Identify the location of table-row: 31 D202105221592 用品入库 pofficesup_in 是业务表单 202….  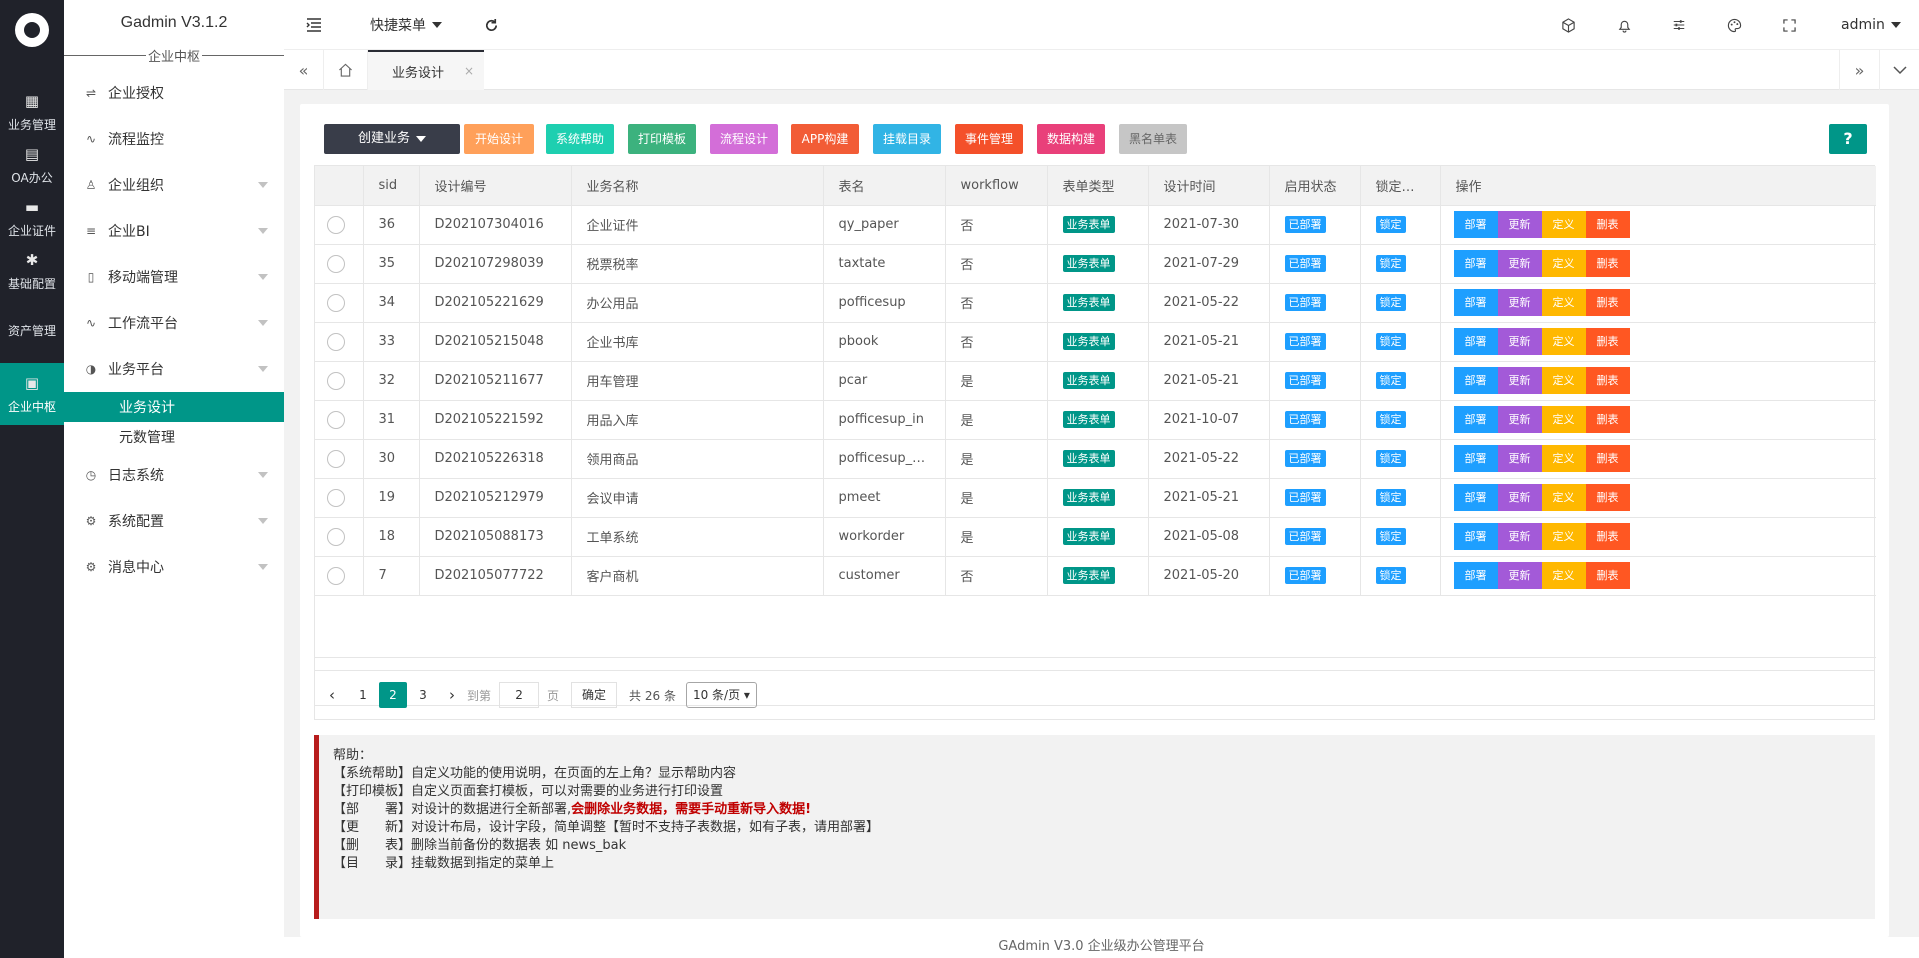
(1095, 420).